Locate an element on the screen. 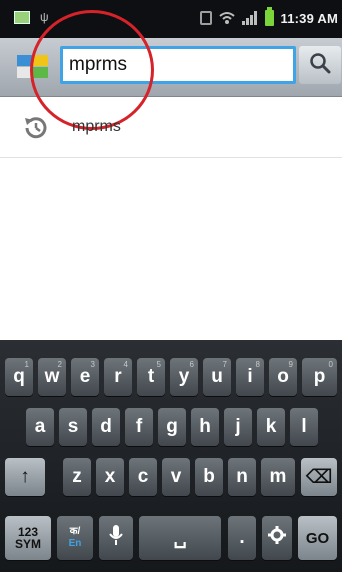 This screenshot has height=572, width=342. microphone-icon is located at coordinates (116, 538).